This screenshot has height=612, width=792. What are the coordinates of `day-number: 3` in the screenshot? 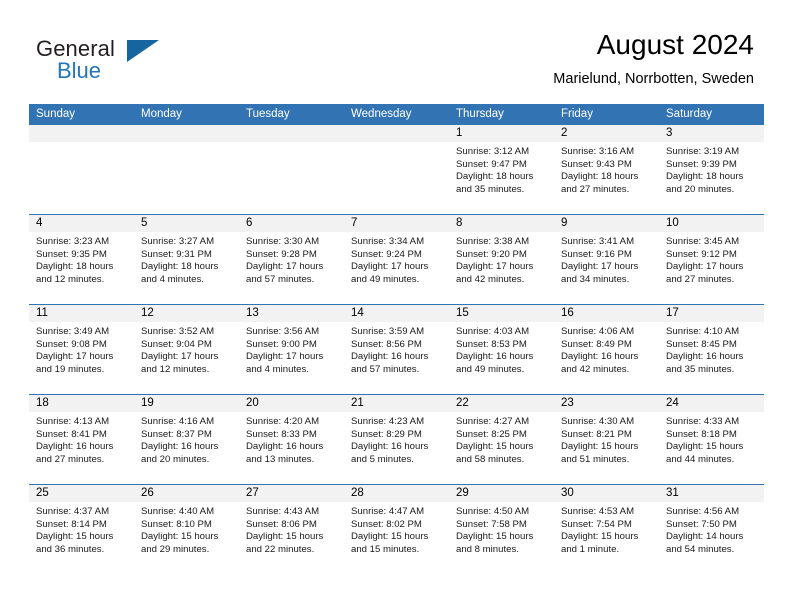 It's located at (711, 133).